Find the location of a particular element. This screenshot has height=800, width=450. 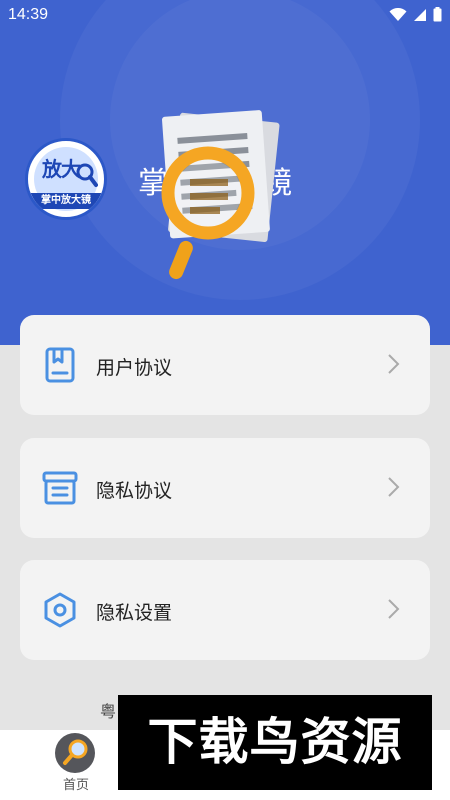

battery-icon is located at coordinates (437, 14).